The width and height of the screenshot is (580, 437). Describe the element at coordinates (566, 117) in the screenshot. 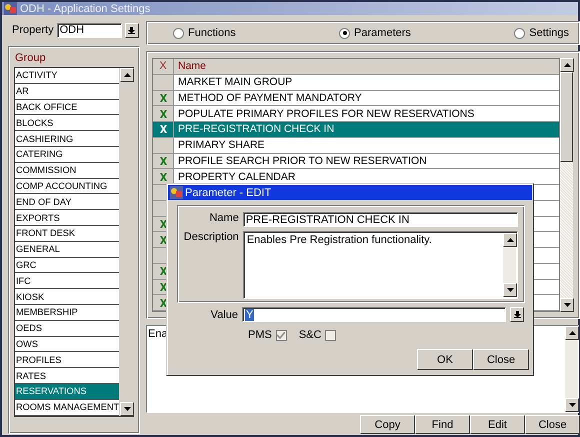

I see `scroll-thumb` at that location.